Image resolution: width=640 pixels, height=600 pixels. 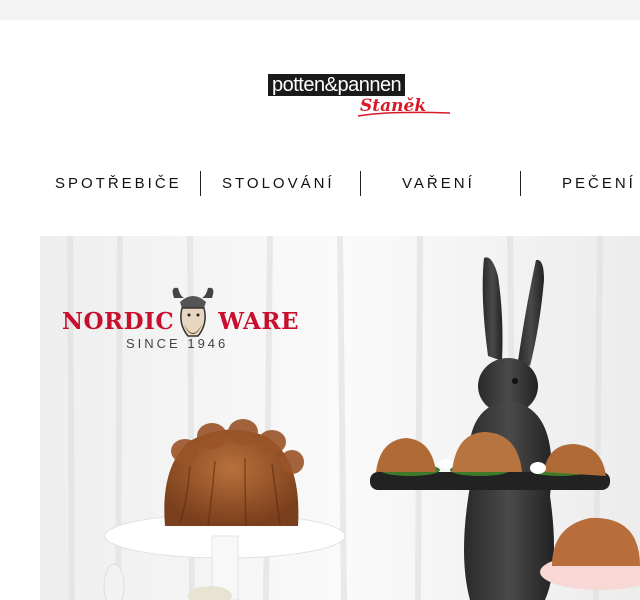 I want to click on brand-name-right: WARE, so click(x=259, y=321).